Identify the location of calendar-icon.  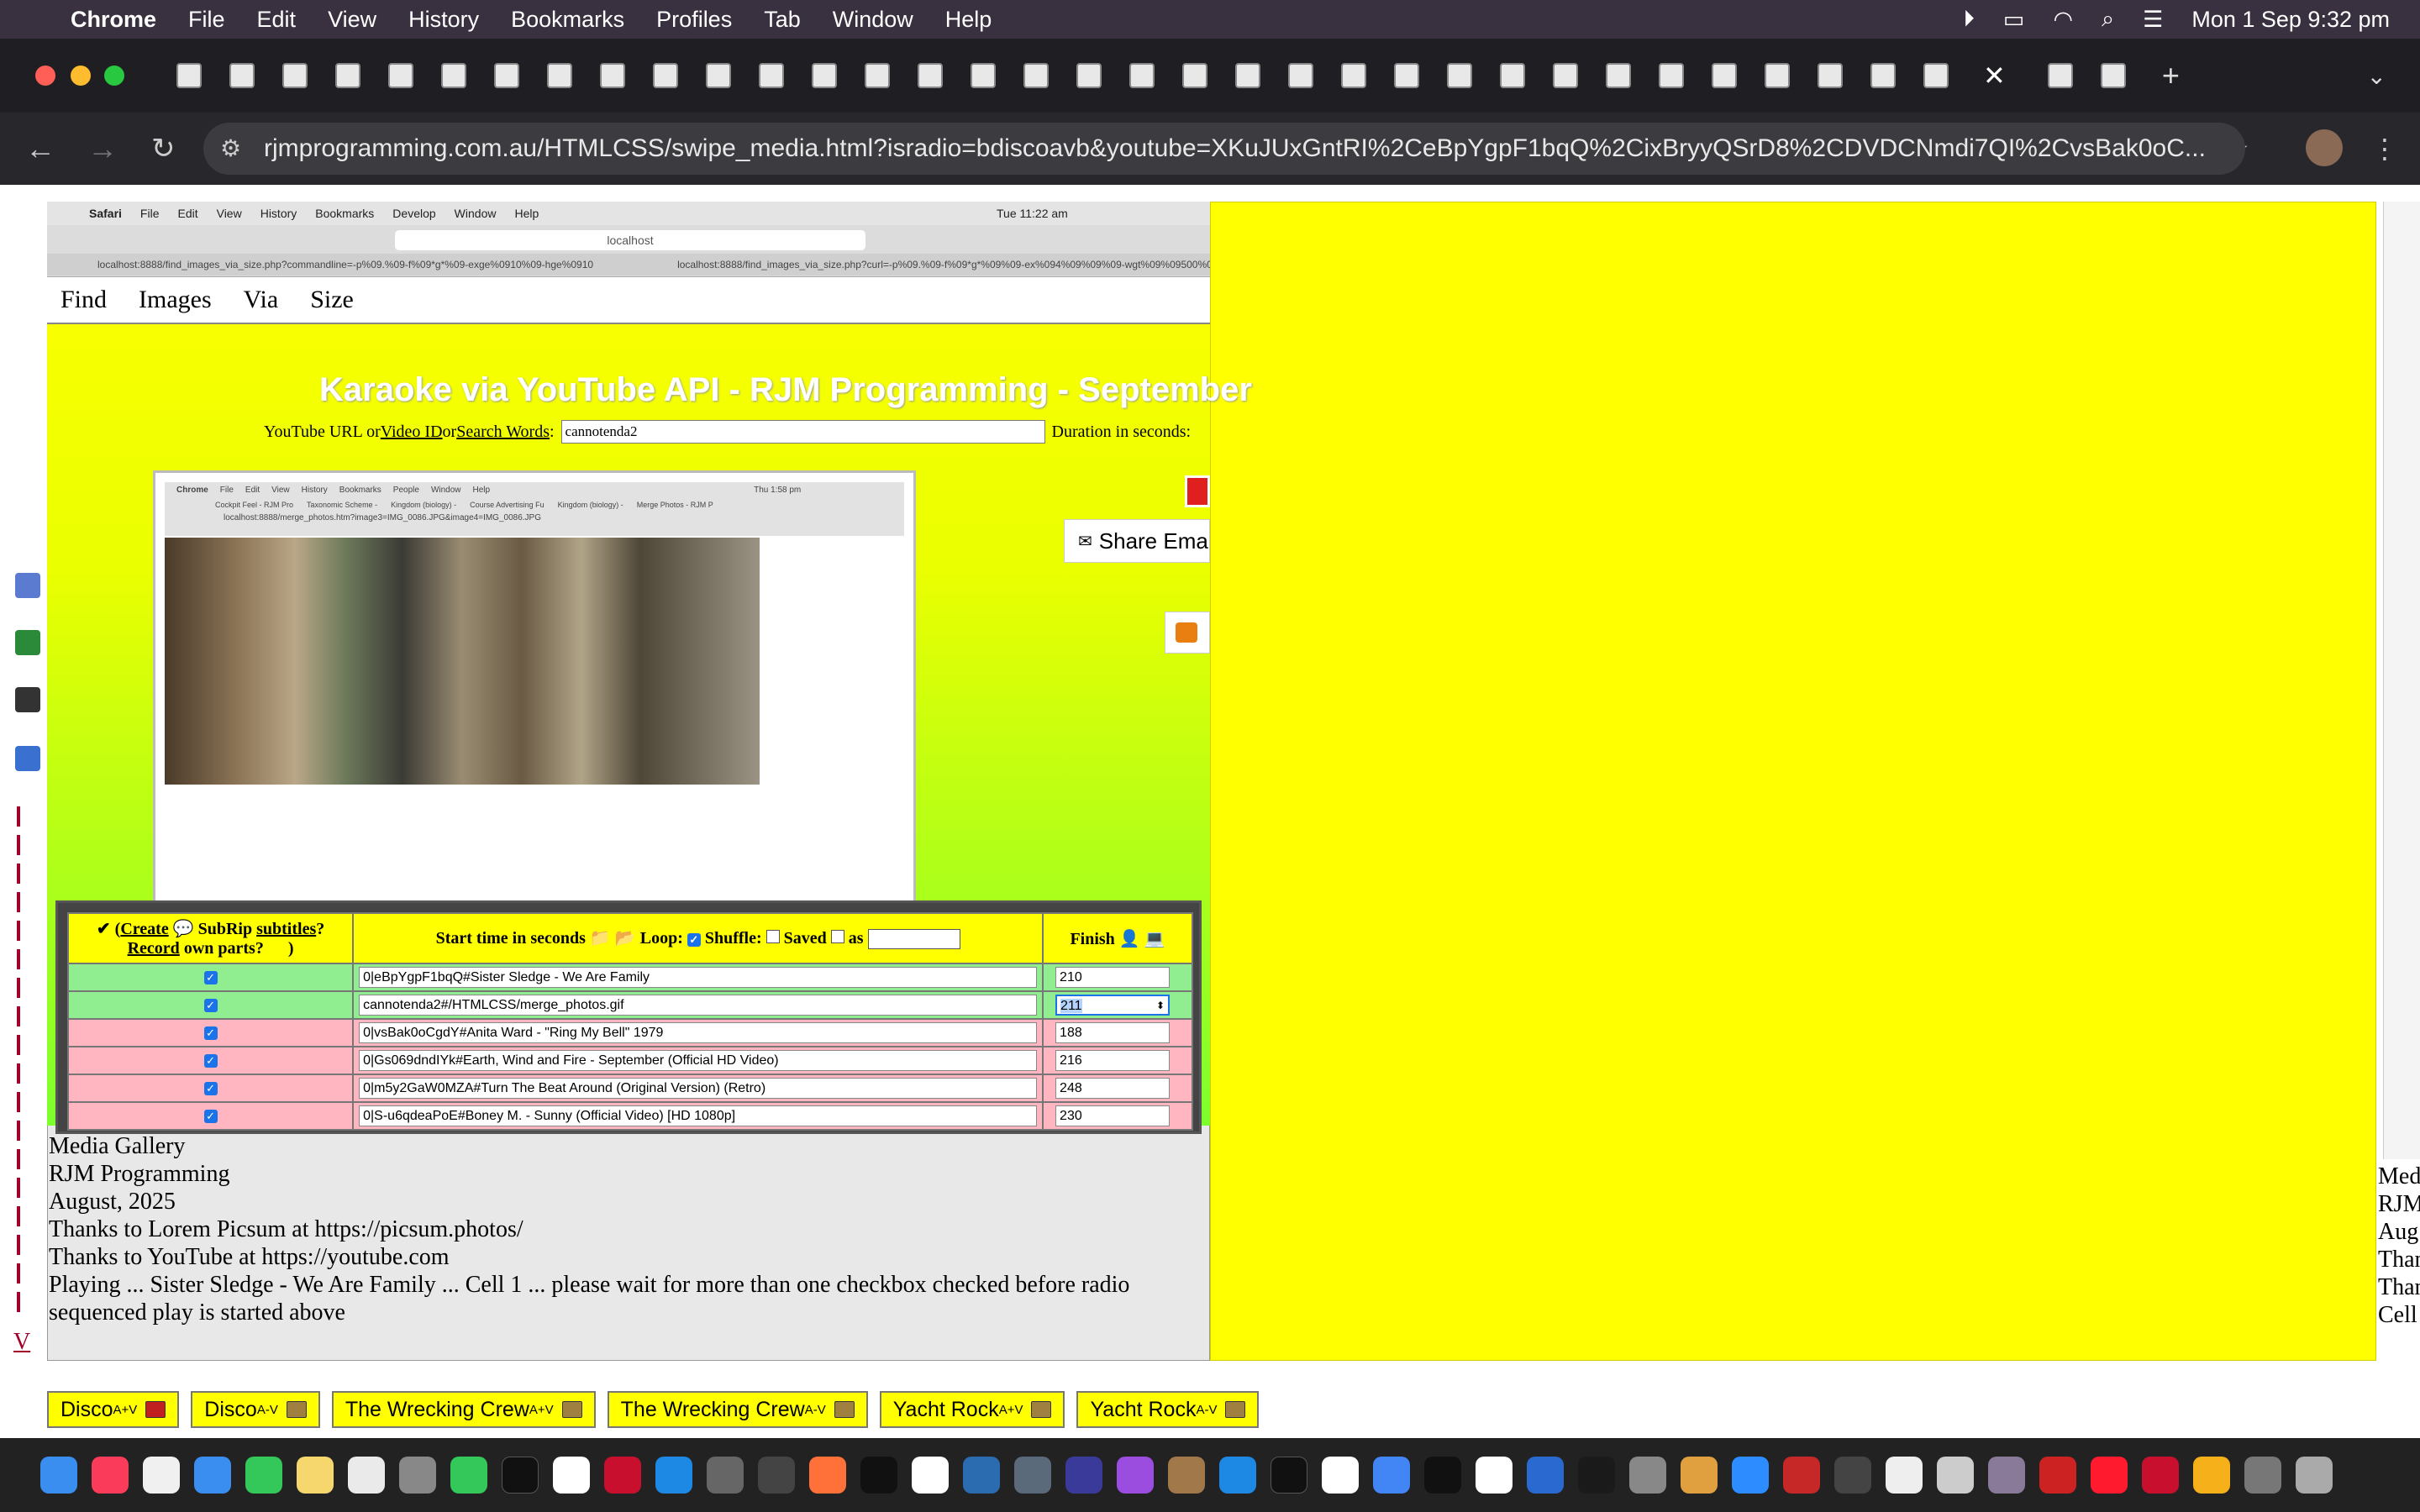
(1341, 1475).